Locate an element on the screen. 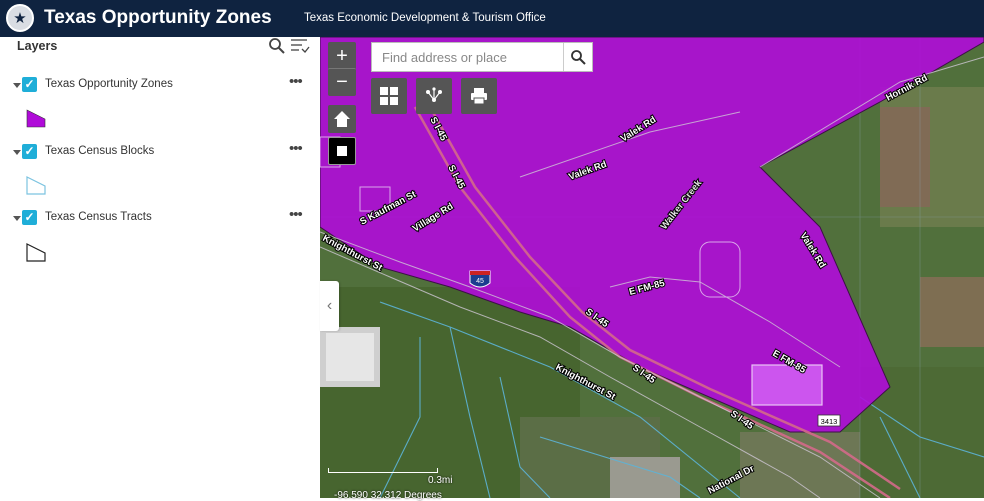 Image resolution: width=984 pixels, height=501 pixels. print-button is located at coordinates (479, 96).